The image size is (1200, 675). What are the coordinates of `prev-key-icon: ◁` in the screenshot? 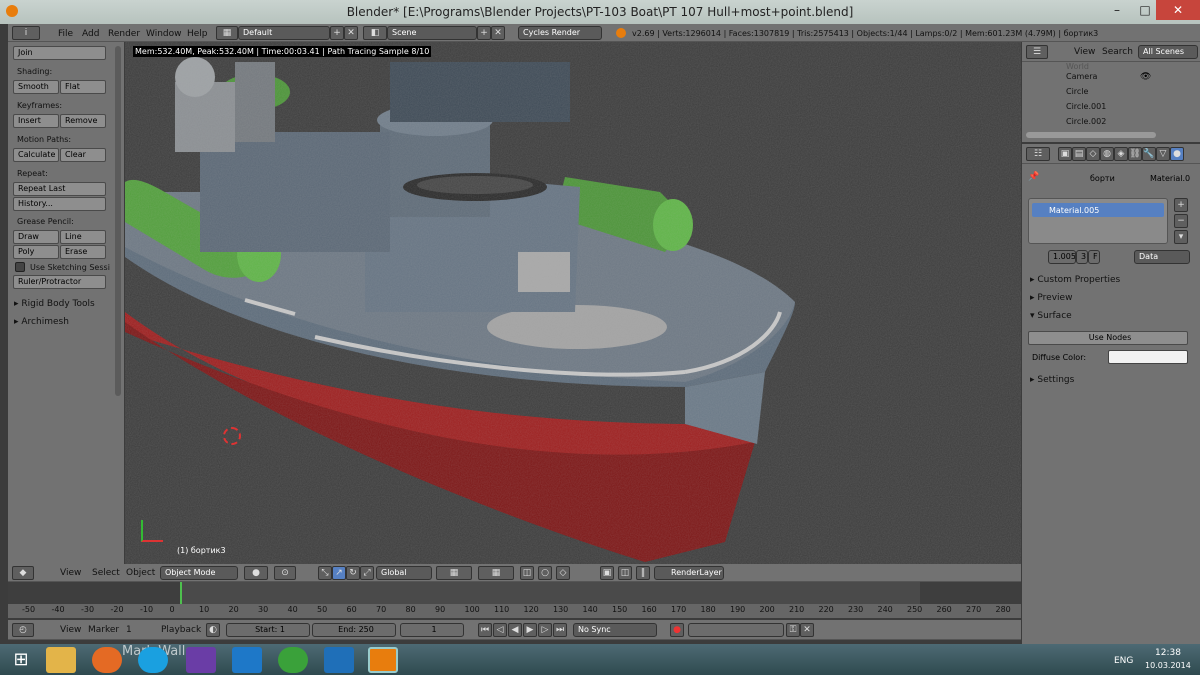 It's located at (500, 630).